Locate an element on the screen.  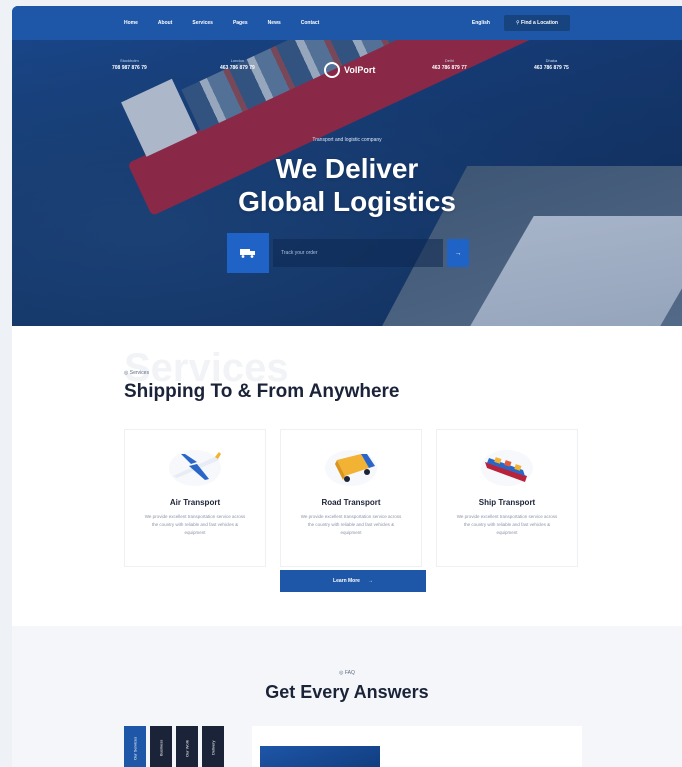
nav-item-about: About is located at coordinates (165, 23).